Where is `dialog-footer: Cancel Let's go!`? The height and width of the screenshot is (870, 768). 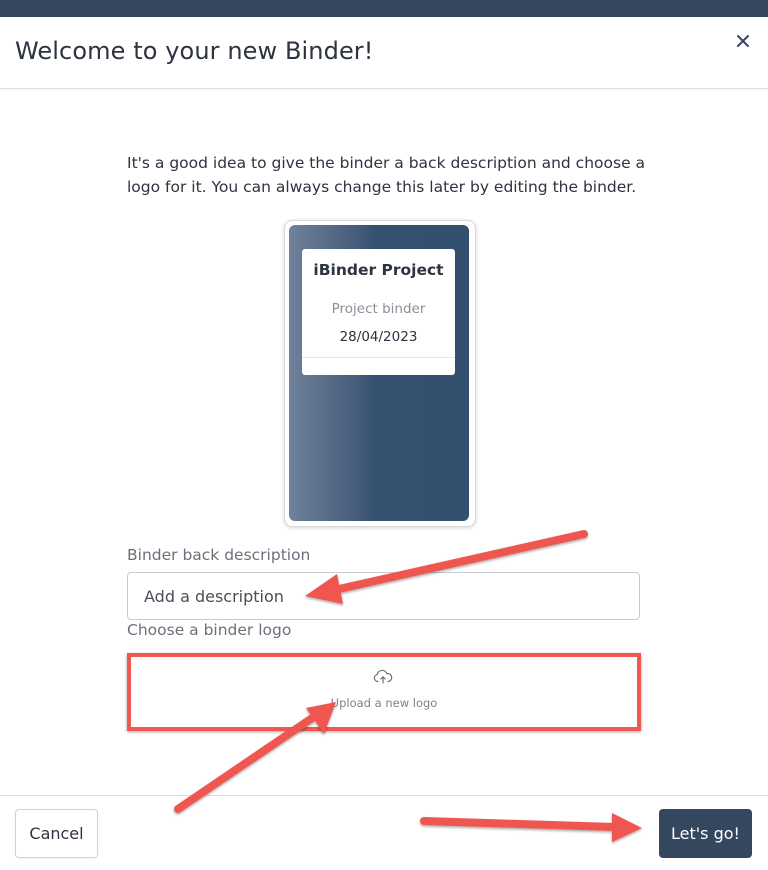 dialog-footer: Cancel Let's go! is located at coordinates (384, 832).